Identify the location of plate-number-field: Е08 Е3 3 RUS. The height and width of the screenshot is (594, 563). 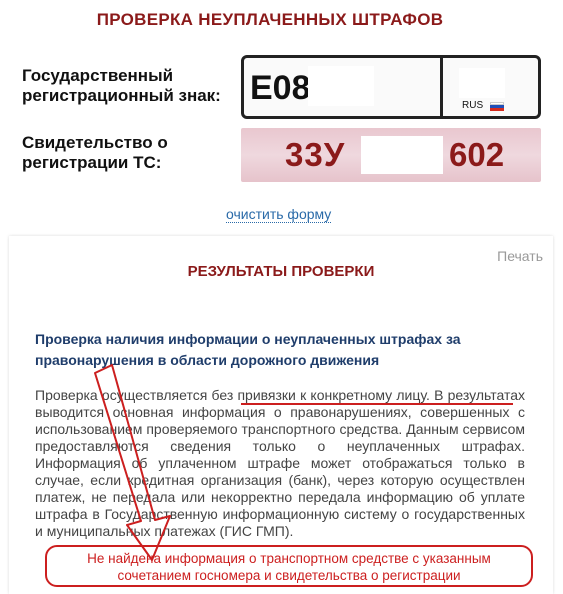
(391, 87).